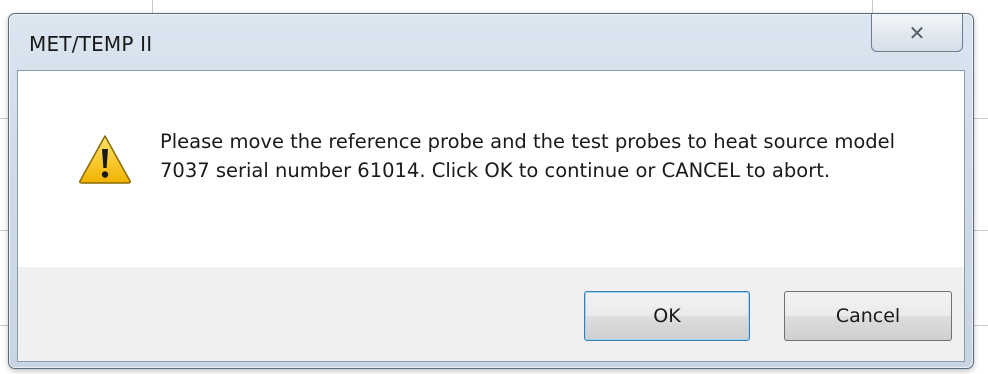 This screenshot has width=988, height=374. Describe the element at coordinates (491, 42) in the screenshot. I see `title-bar: MET/TEMP II ✕` at that location.